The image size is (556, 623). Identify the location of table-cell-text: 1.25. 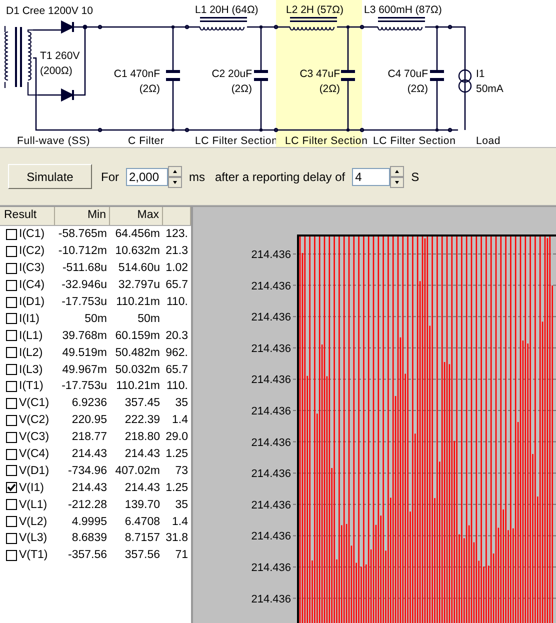
(176, 488).